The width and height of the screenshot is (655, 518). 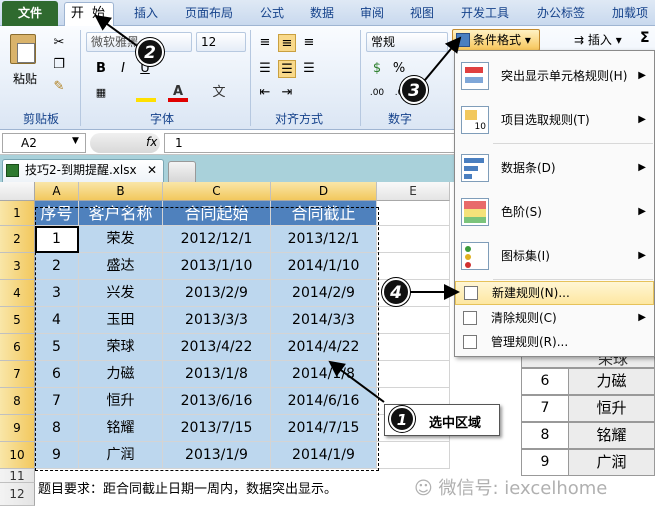 I want to click on paste-icon, so click(x=23, y=49).